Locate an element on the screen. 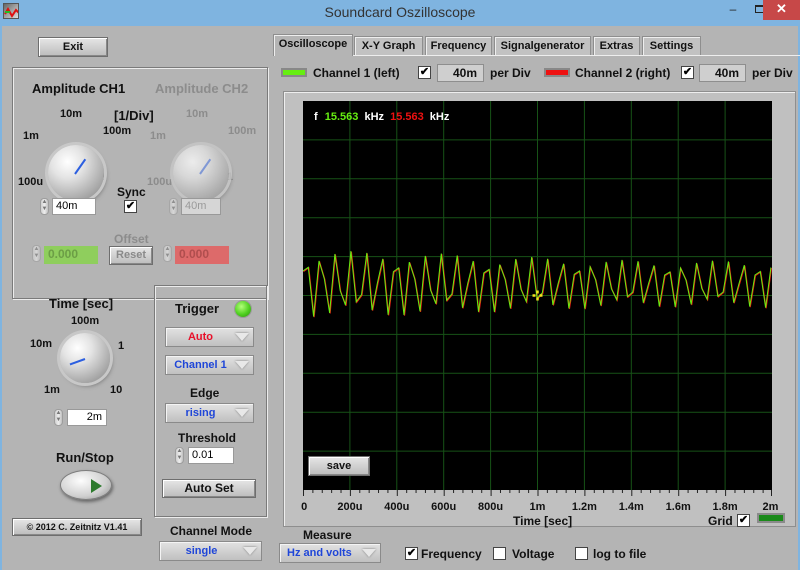 The width and height of the screenshot is (800, 570). time-knob is located at coordinates (85, 358).